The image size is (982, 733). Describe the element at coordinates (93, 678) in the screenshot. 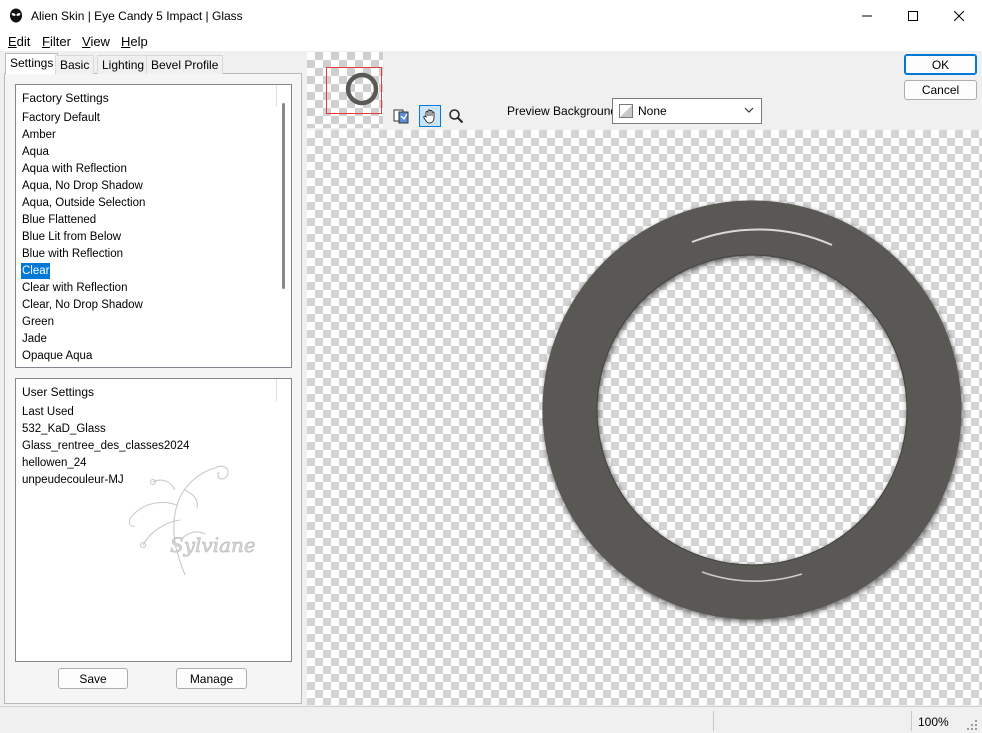

I see `save-button: Save` at that location.